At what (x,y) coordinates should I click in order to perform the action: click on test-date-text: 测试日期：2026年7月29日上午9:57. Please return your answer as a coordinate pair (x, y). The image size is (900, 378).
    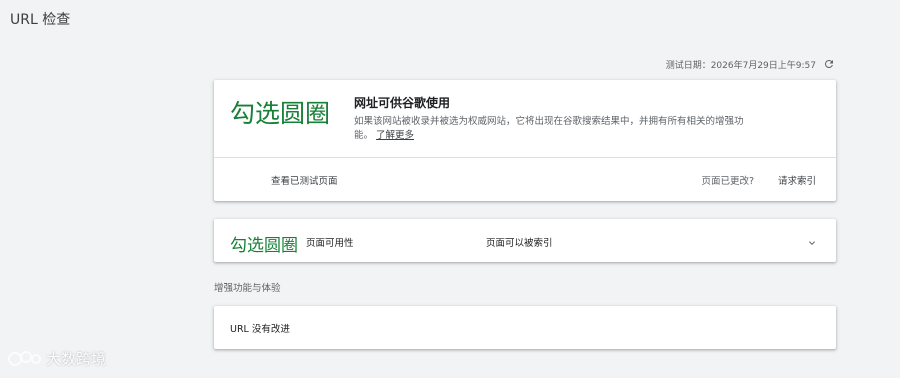
    Looking at the image, I should click on (740, 65).